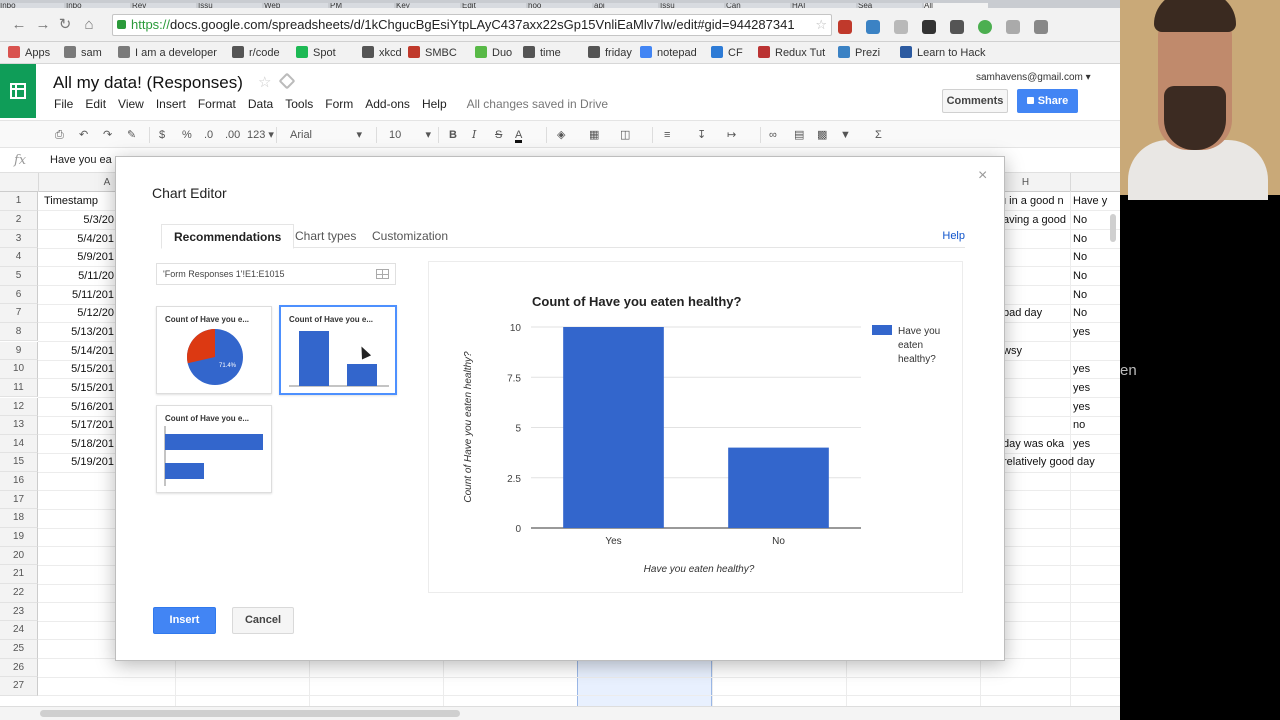 This screenshot has width=1280, height=720. I want to click on row-header: 15, so click(19, 463).